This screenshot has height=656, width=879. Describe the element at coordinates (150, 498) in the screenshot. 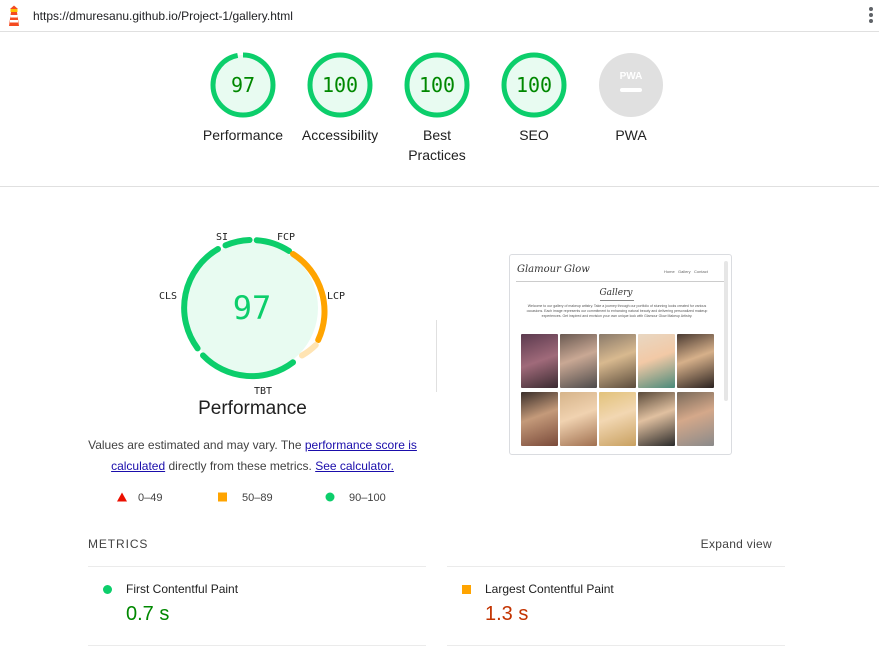

I see `legend-range: 0–49` at that location.